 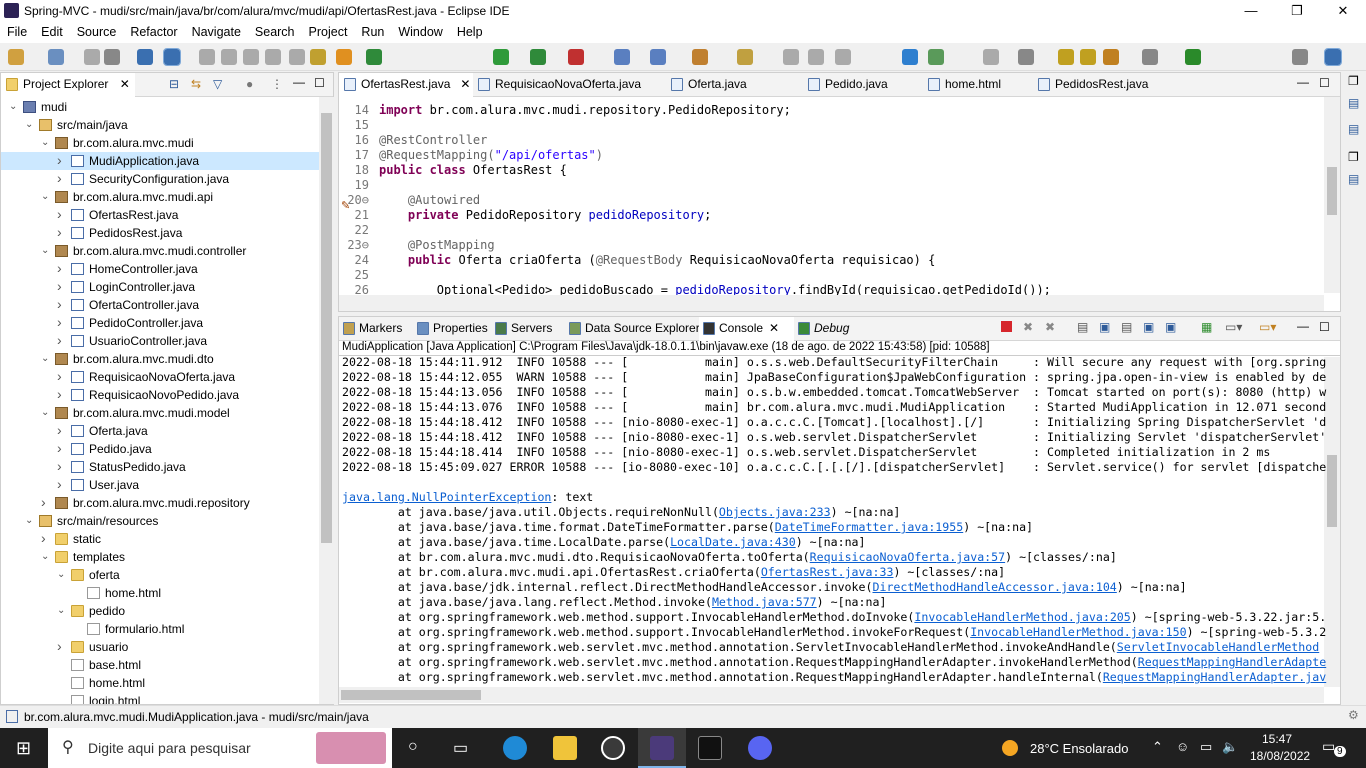 What do you see at coordinates (1078, 632) in the screenshot?
I see `stack-link: InvocableHandlerMethod.java:150` at bounding box center [1078, 632].